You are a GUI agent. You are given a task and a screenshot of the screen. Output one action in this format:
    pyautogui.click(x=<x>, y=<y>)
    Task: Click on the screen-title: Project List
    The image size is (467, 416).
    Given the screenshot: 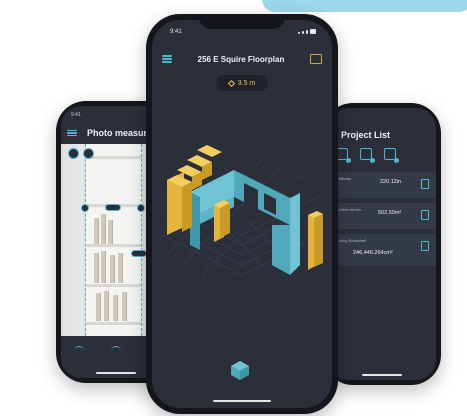 What is the action you would take?
    pyautogui.click(x=366, y=135)
    